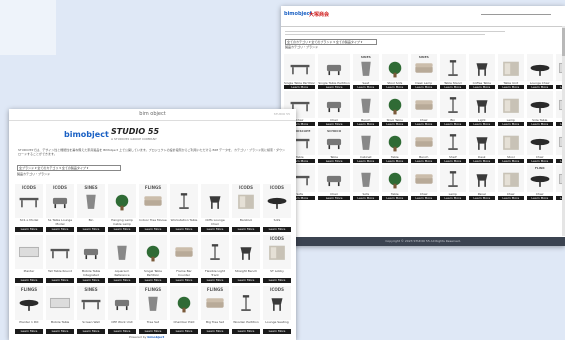 The width and height of the screenshot is (565, 340). I want to click on front-product-card: ICODS SL Table Lounge Model Learn More, so click(60, 208).